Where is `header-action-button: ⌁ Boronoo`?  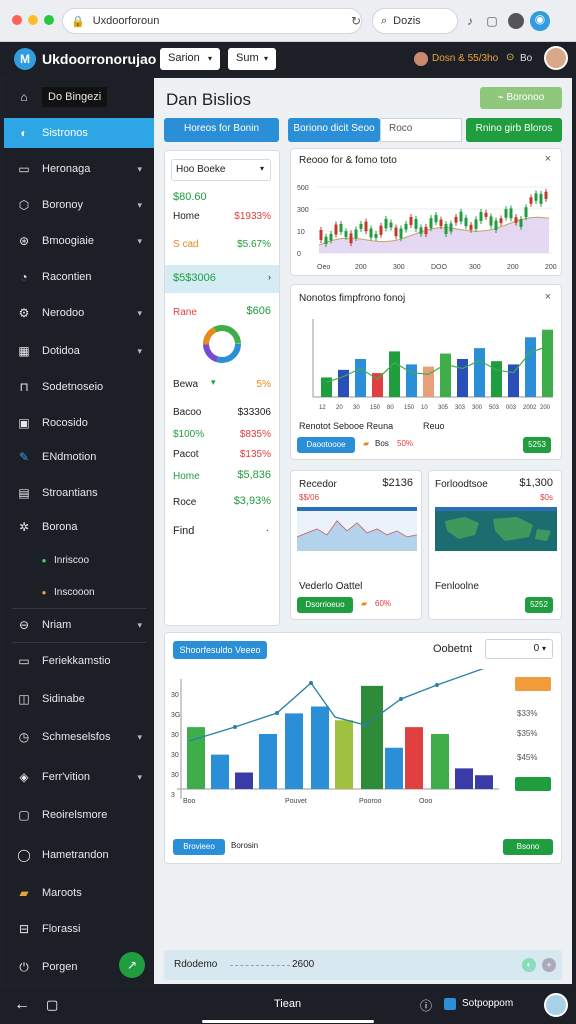
header-action-button: ⌁ Boronoo is located at coordinates (521, 98).